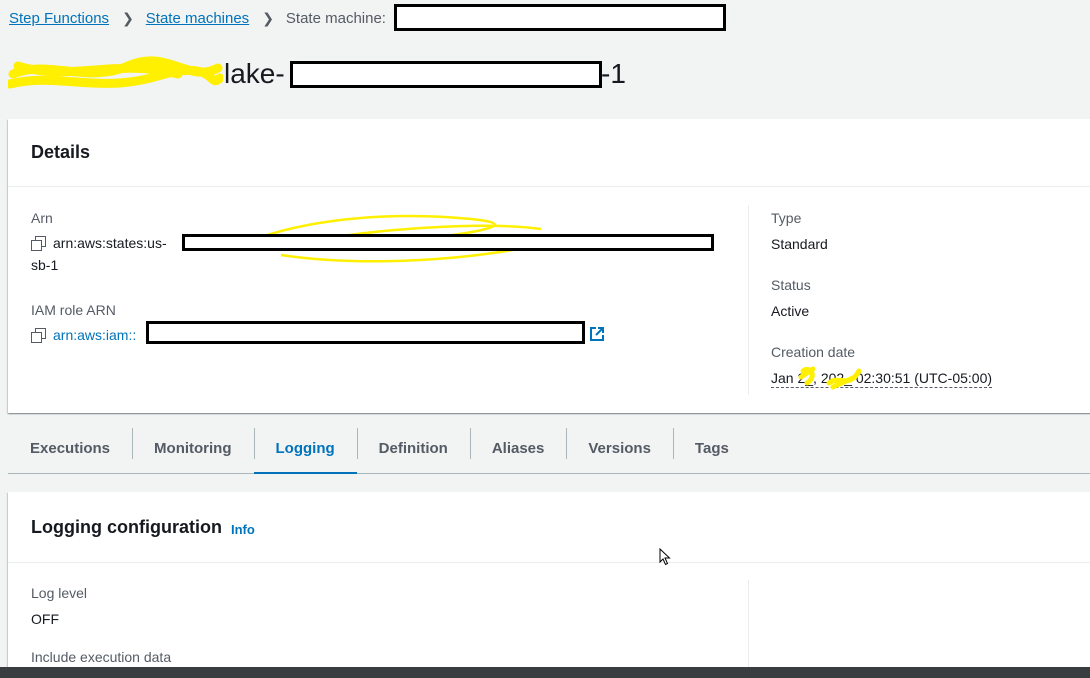 Image resolution: width=1090 pixels, height=678 pixels. Describe the element at coordinates (882, 378) in the screenshot. I see `creation-date-row: Jan 2_, 202_ 02:30:51 (UTC-05:00)` at that location.